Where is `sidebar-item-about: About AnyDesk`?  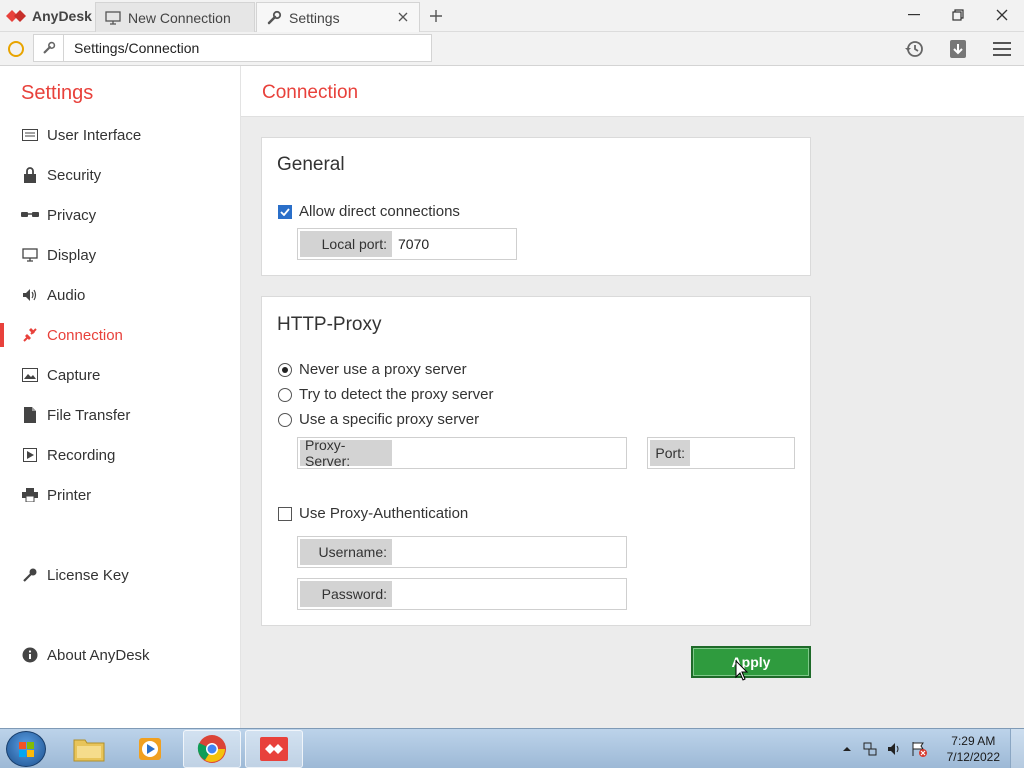 sidebar-item-about: About AnyDesk is located at coordinates (120, 655).